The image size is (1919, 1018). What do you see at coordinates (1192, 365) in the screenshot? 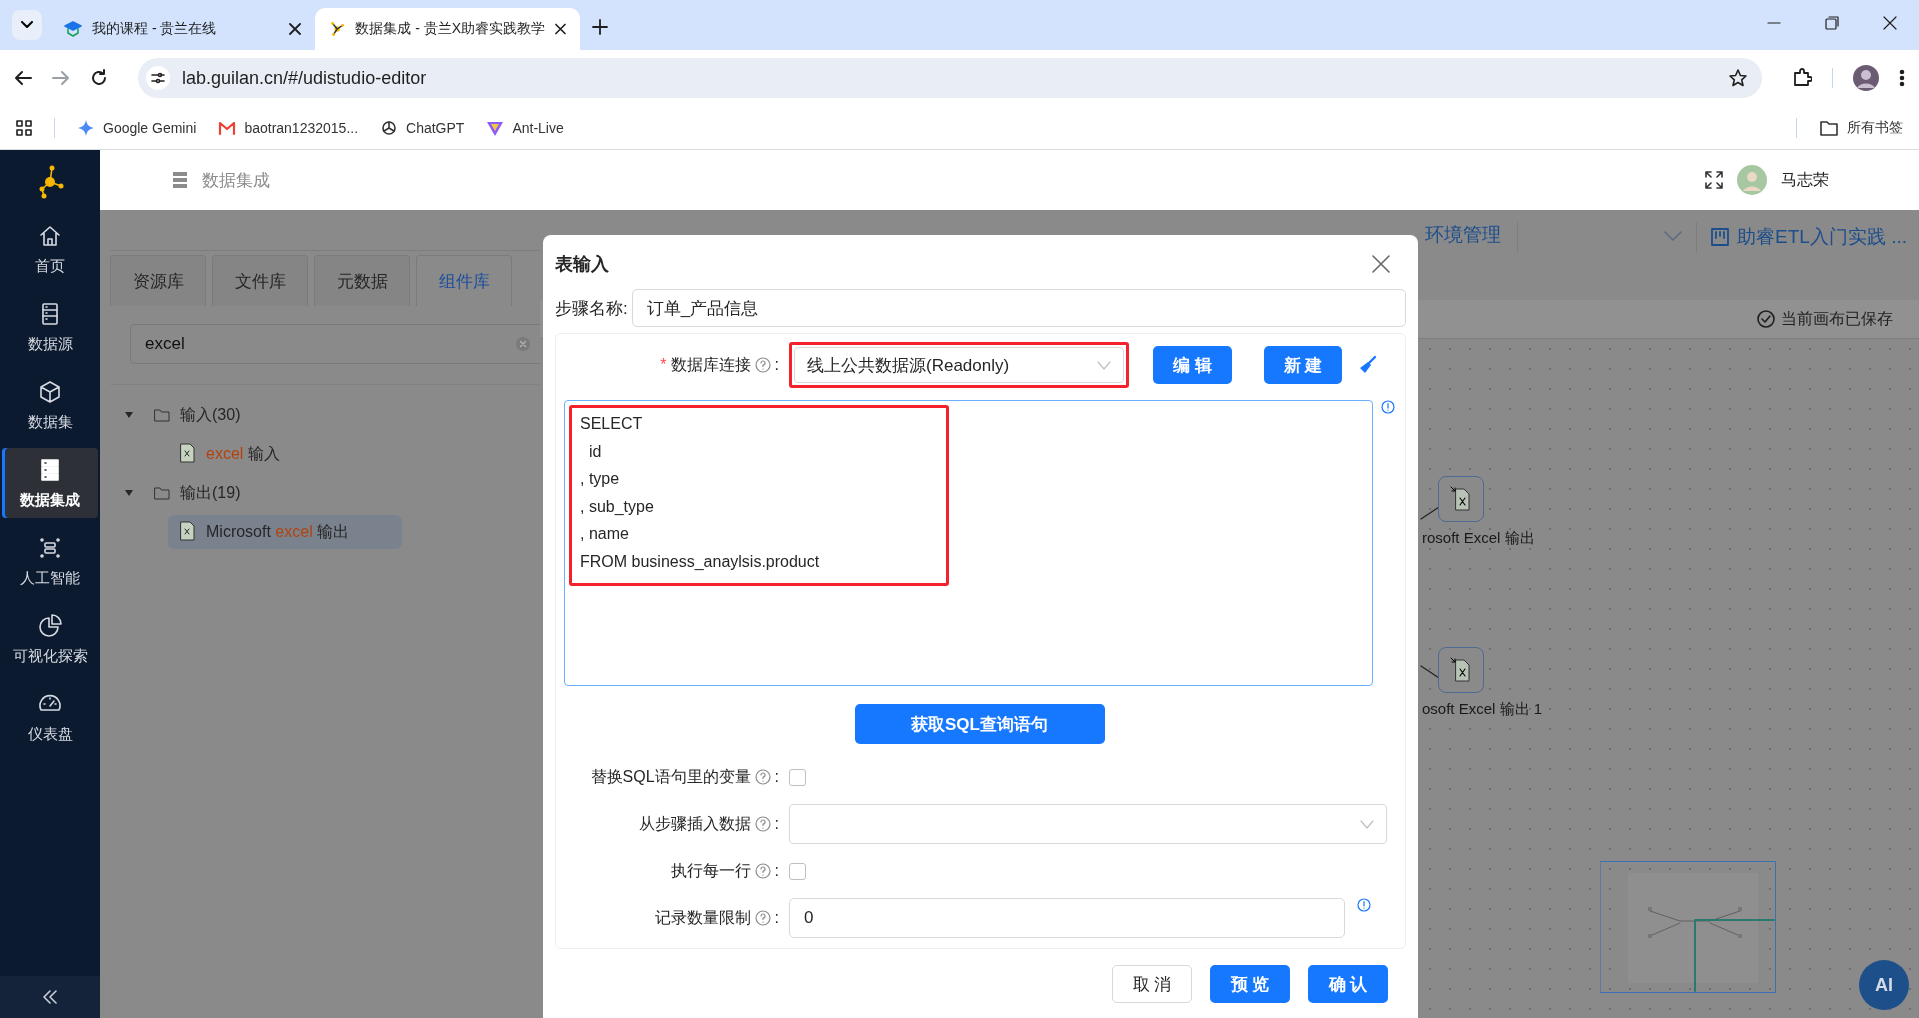
I see `edit-button: 编 辑` at bounding box center [1192, 365].